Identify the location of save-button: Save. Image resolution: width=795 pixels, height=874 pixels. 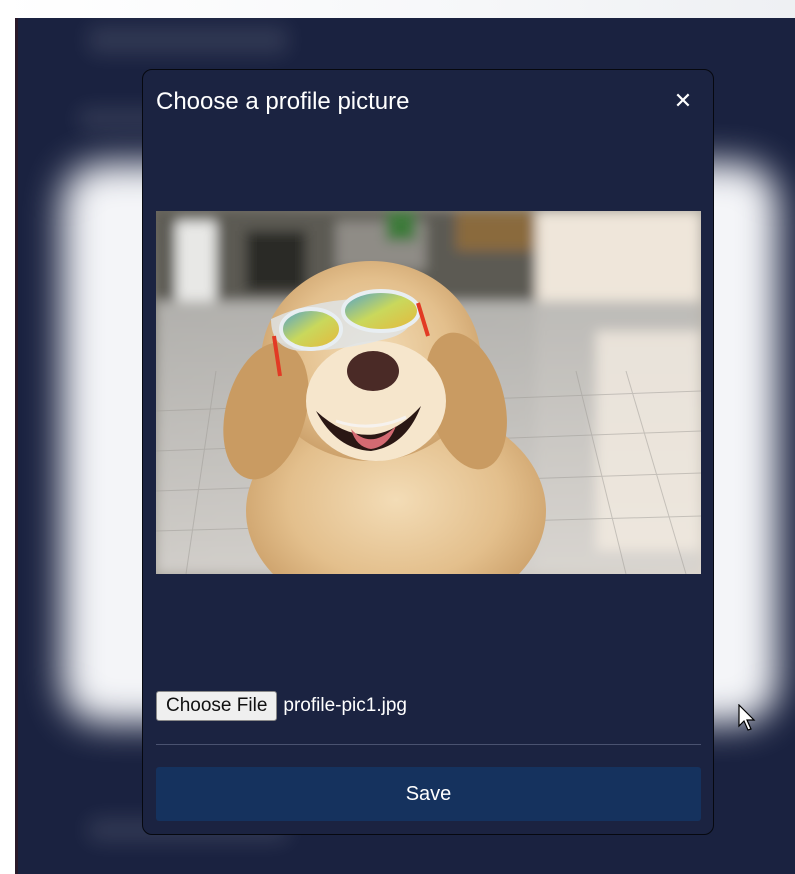
(428, 794).